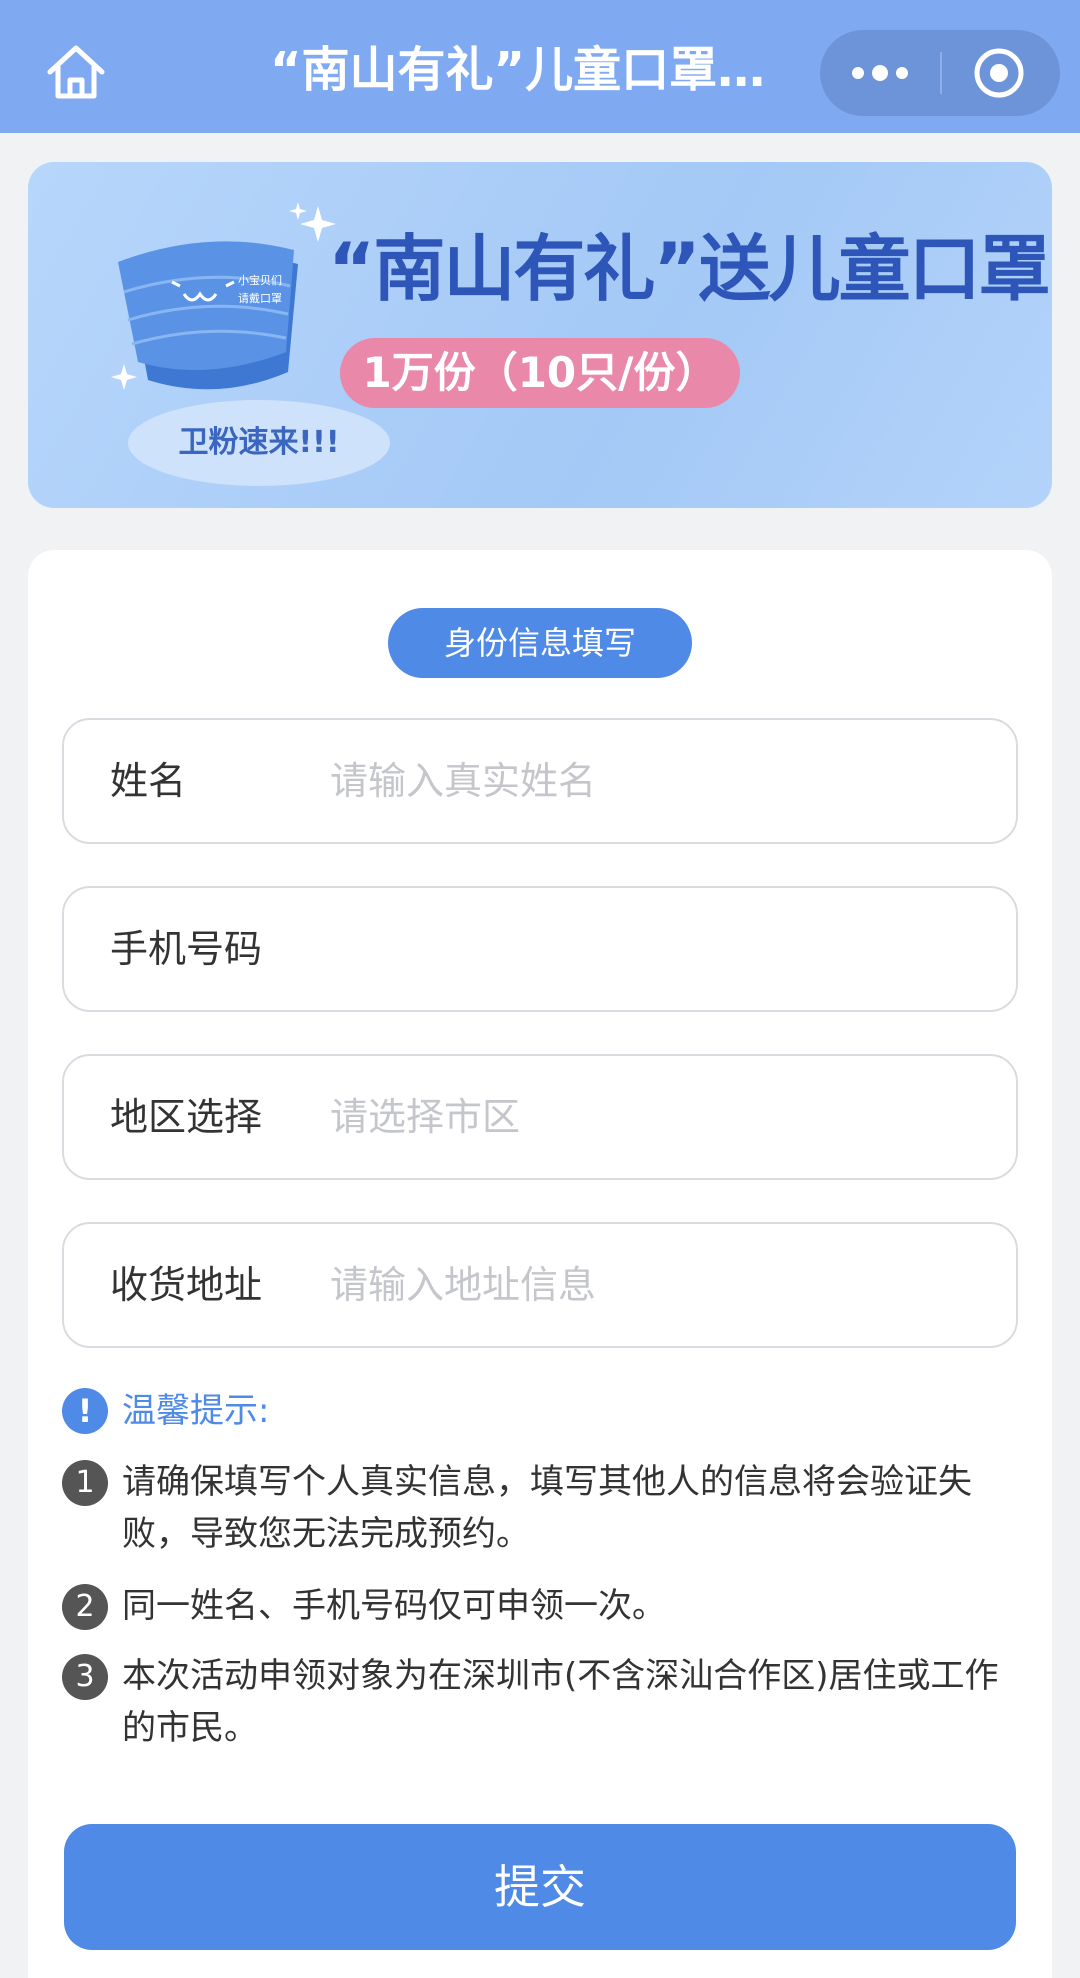  I want to click on tip-item: 1 请确保填写个人真实信息，填写其他人的信息将会验证失败，导致您无法完成预约。, so click(542, 1511).